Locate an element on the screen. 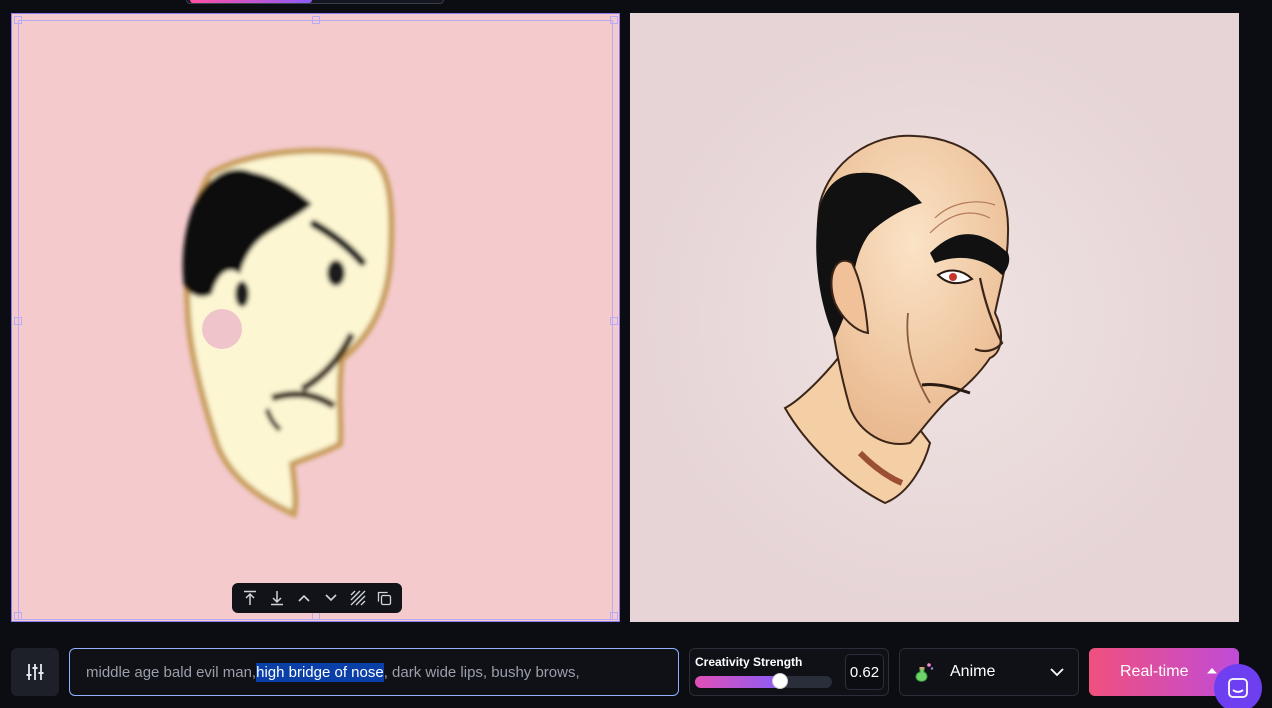  potion-icon is located at coordinates (924, 672).